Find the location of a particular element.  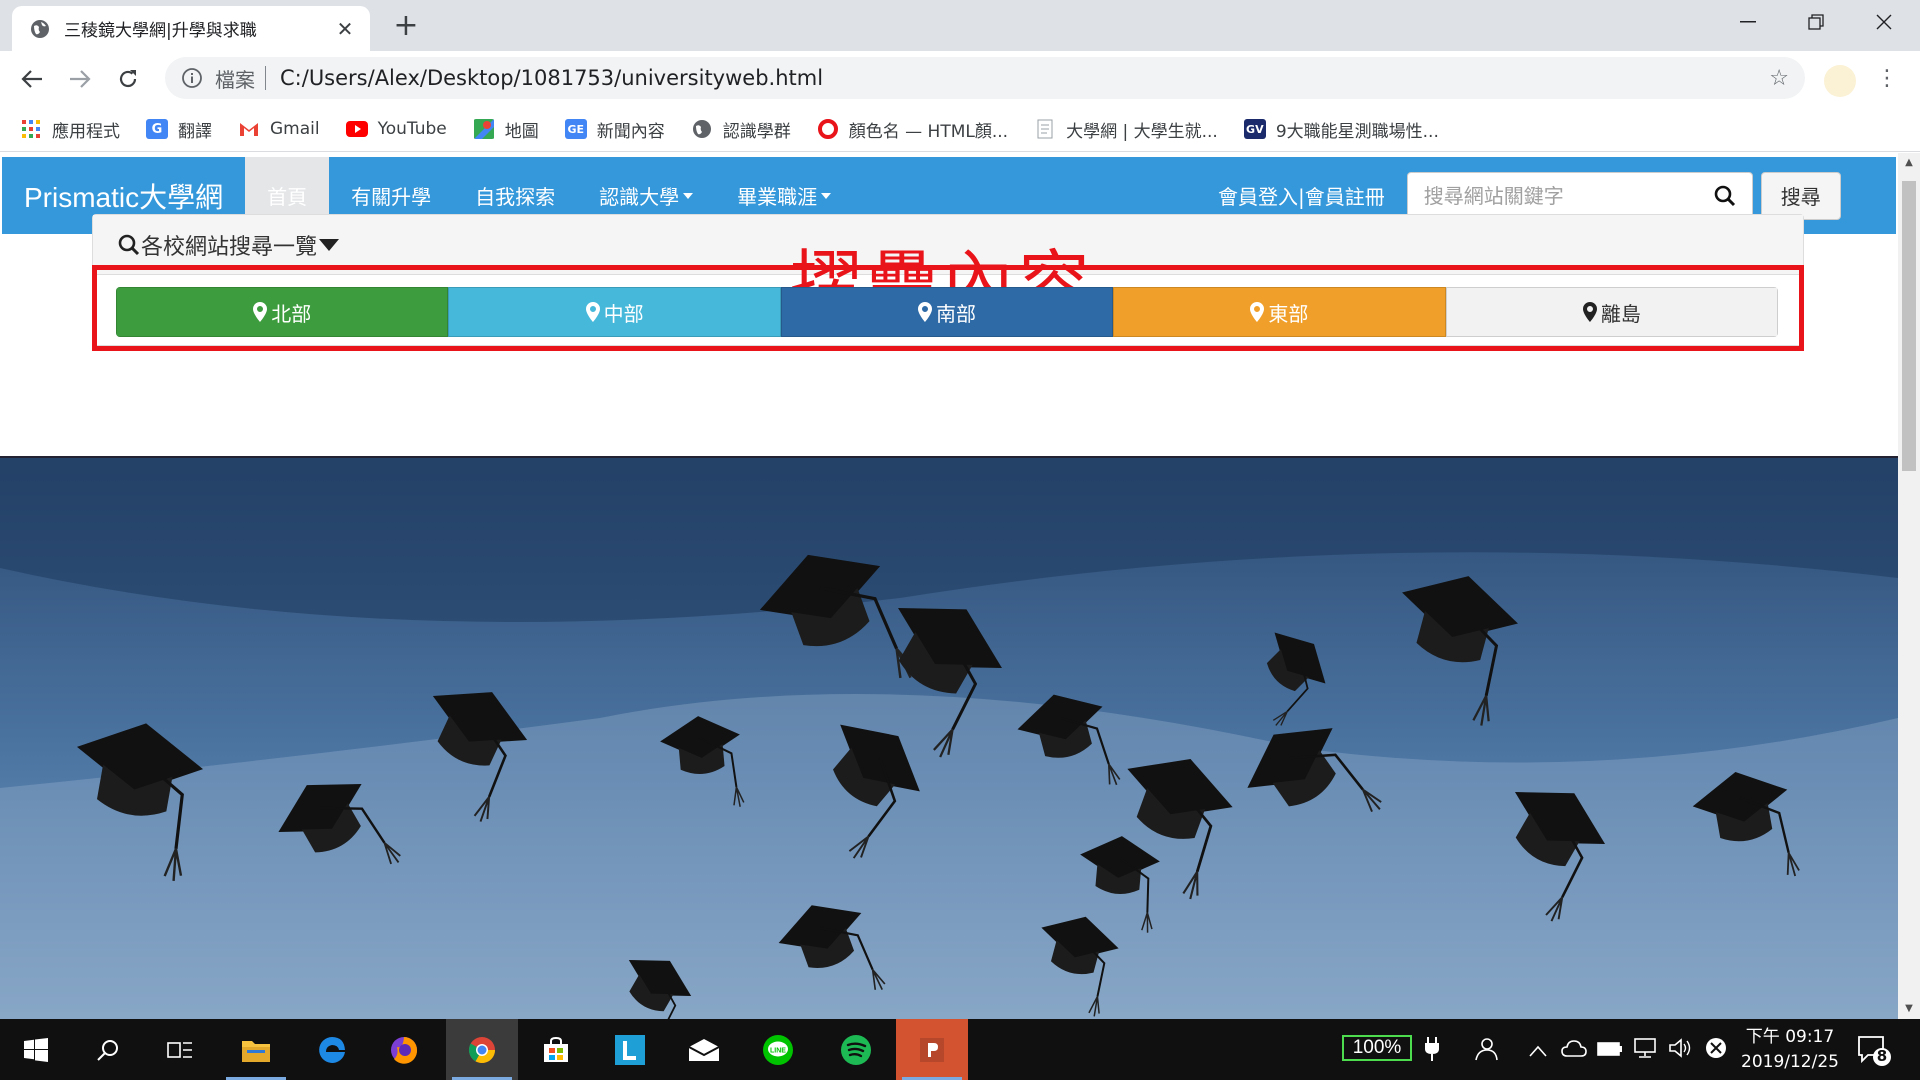

bookmark-translate: G 翻譯 is located at coordinates (179, 129).